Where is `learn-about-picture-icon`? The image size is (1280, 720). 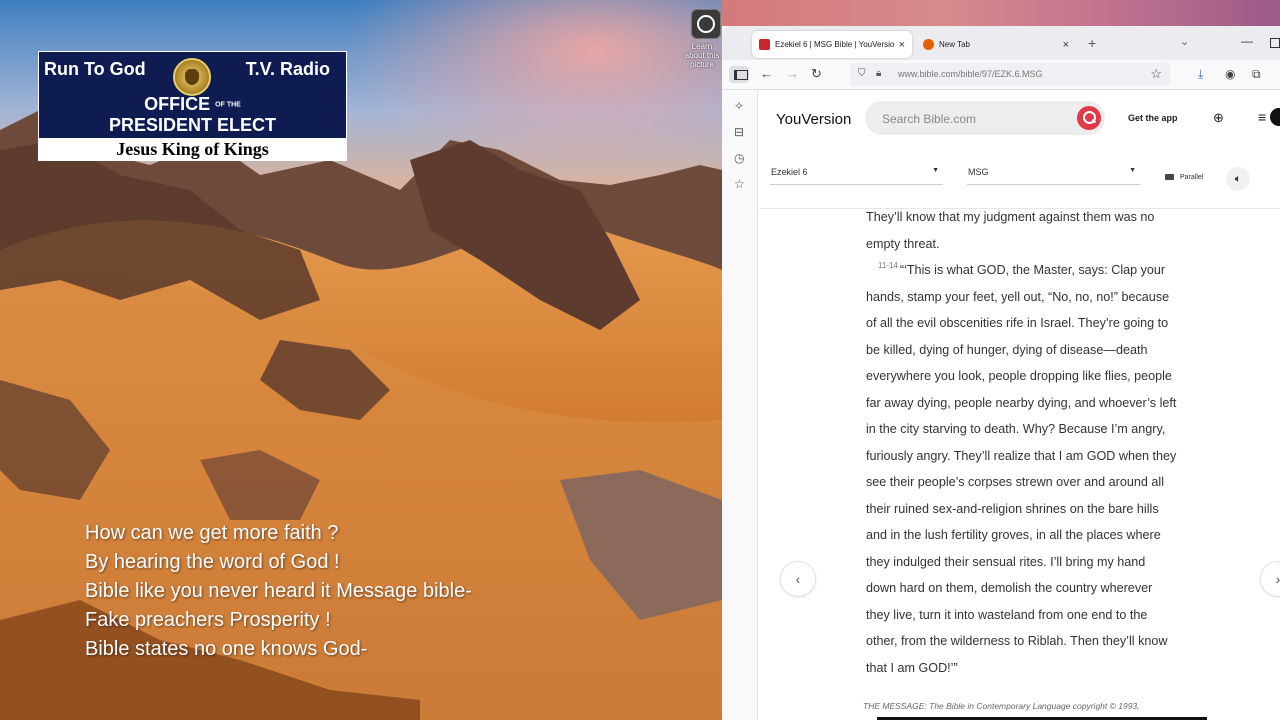 learn-about-picture-icon is located at coordinates (706, 24).